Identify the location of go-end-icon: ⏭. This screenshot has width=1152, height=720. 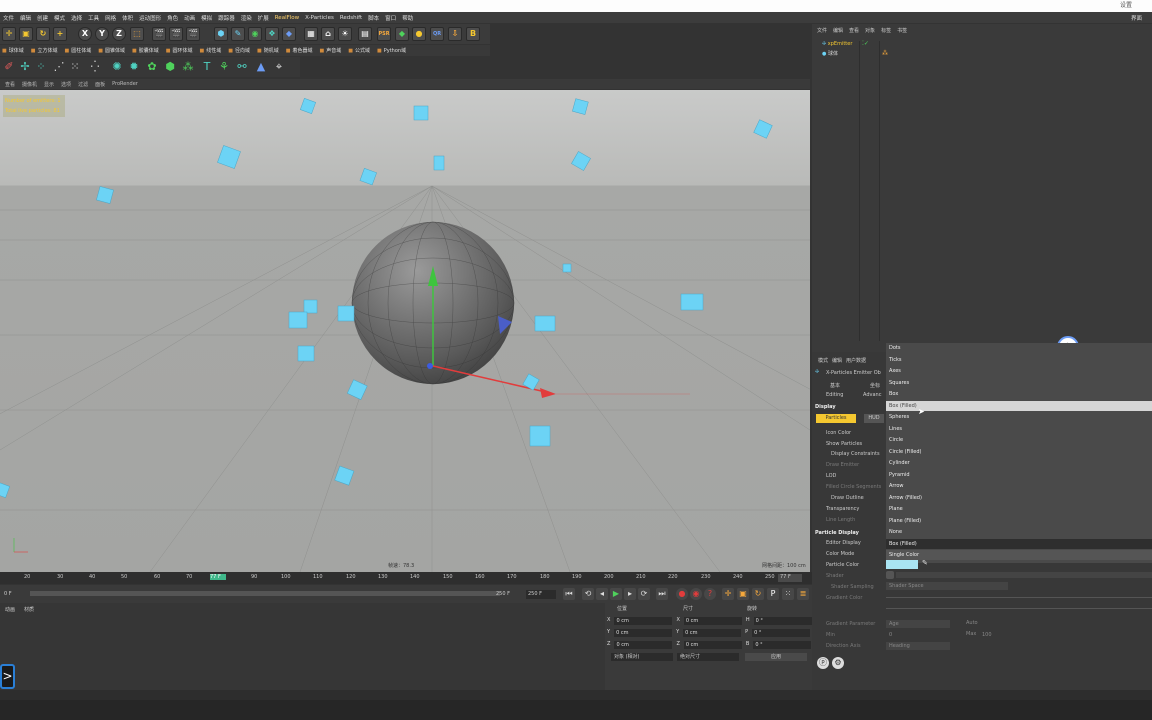
(662, 594).